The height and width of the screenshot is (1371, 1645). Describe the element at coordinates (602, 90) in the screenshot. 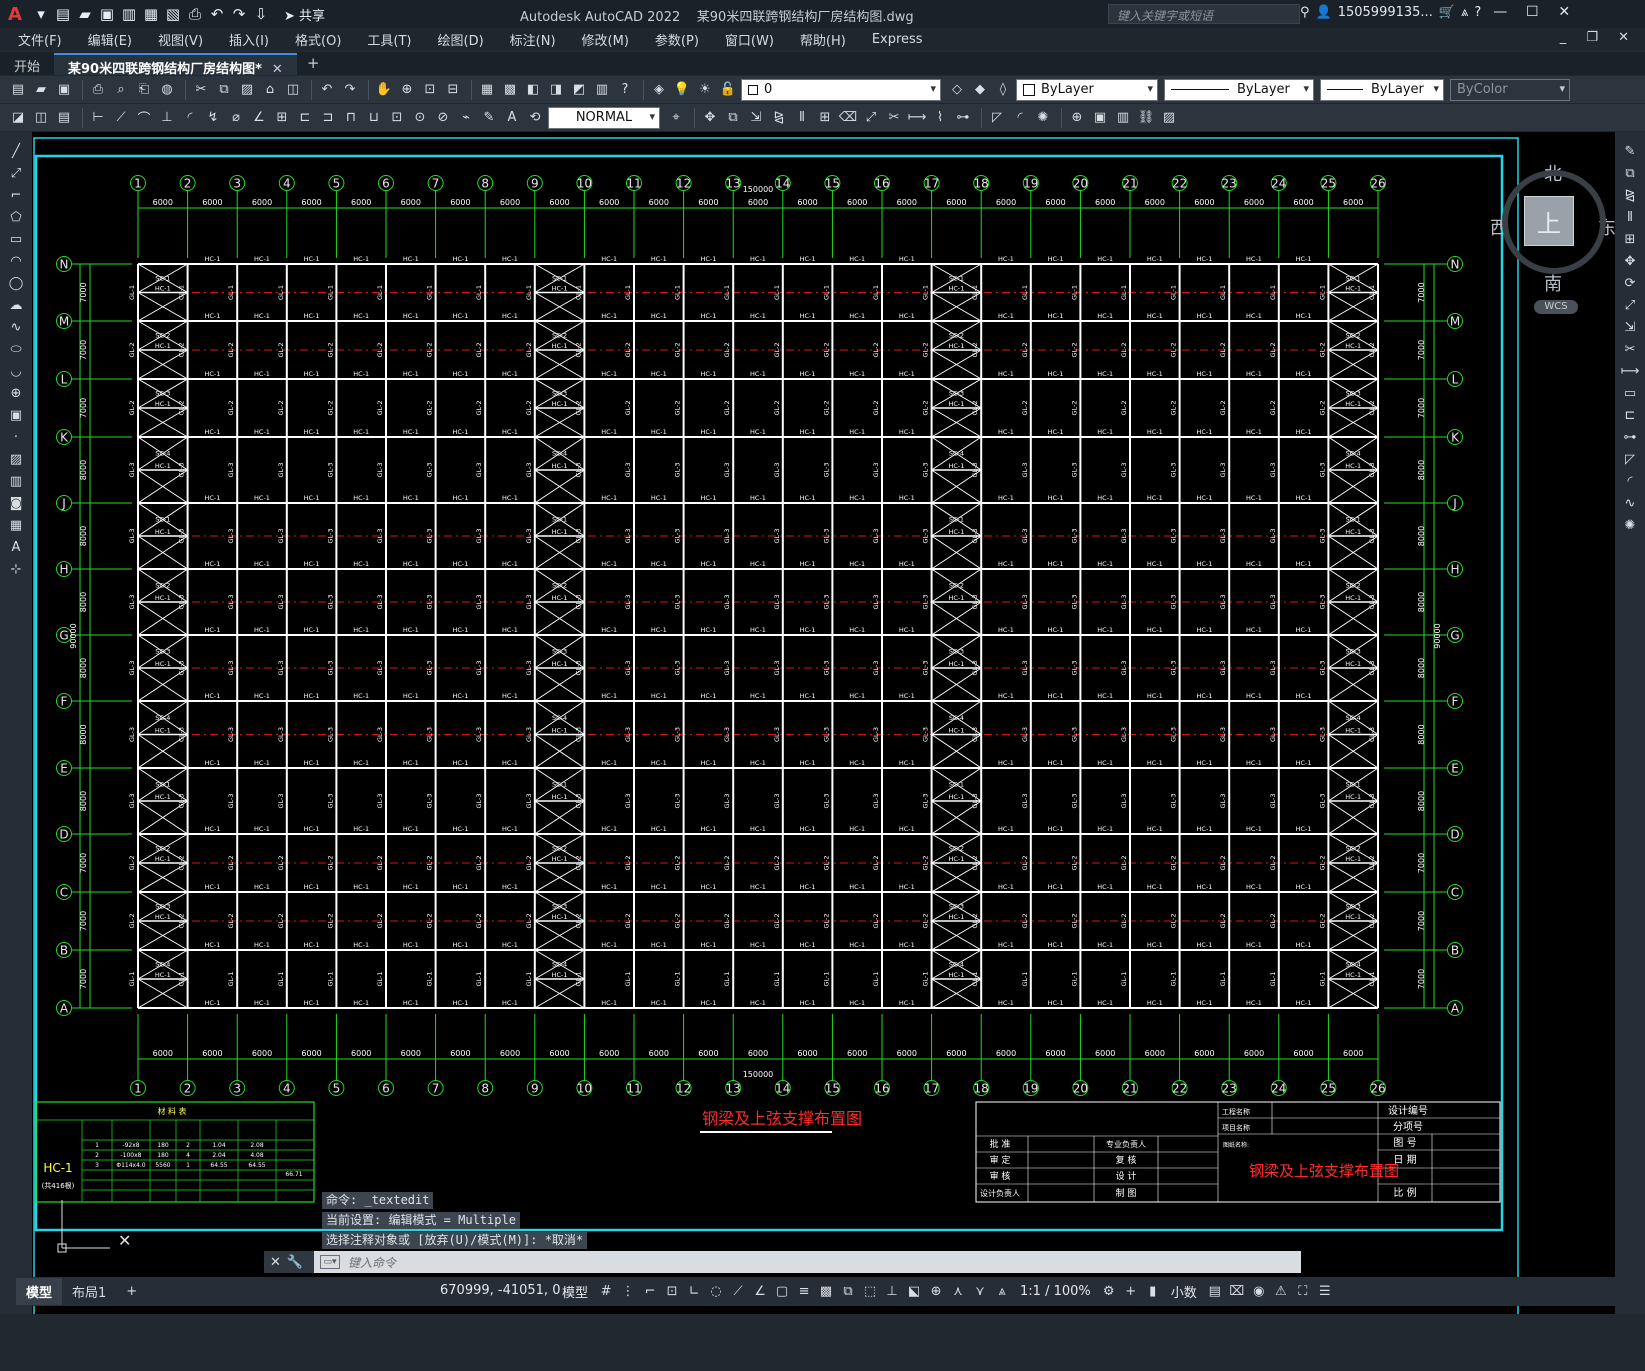

I see `quickcalc-icon: ▥` at that location.